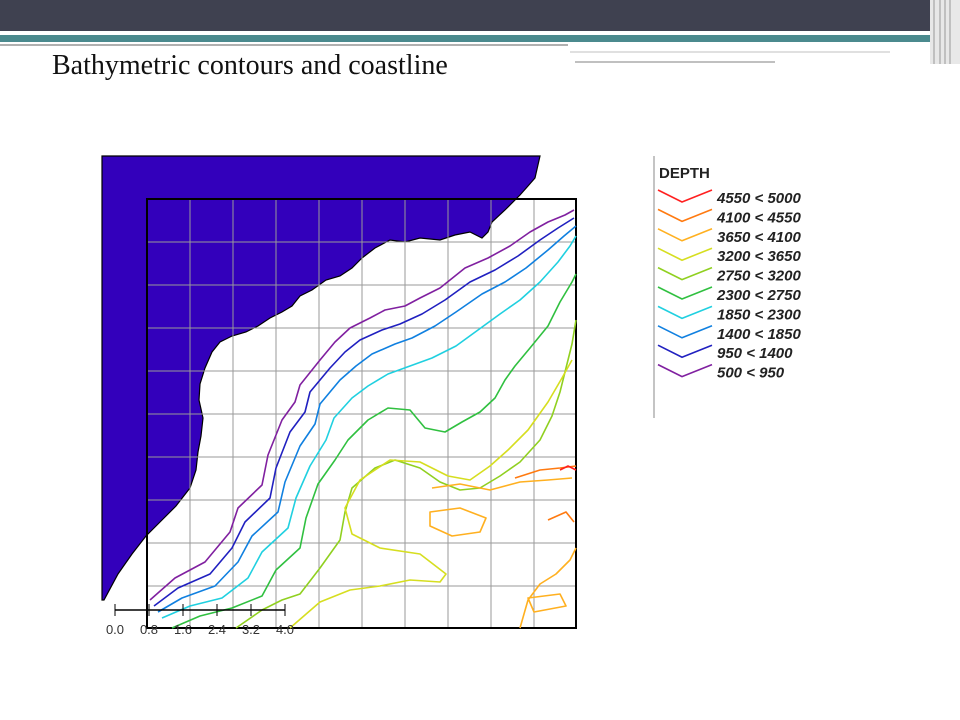 The width and height of the screenshot is (960, 720). What do you see at coordinates (285, 629) in the screenshot?
I see `scale-tick-label: 4.0` at bounding box center [285, 629].